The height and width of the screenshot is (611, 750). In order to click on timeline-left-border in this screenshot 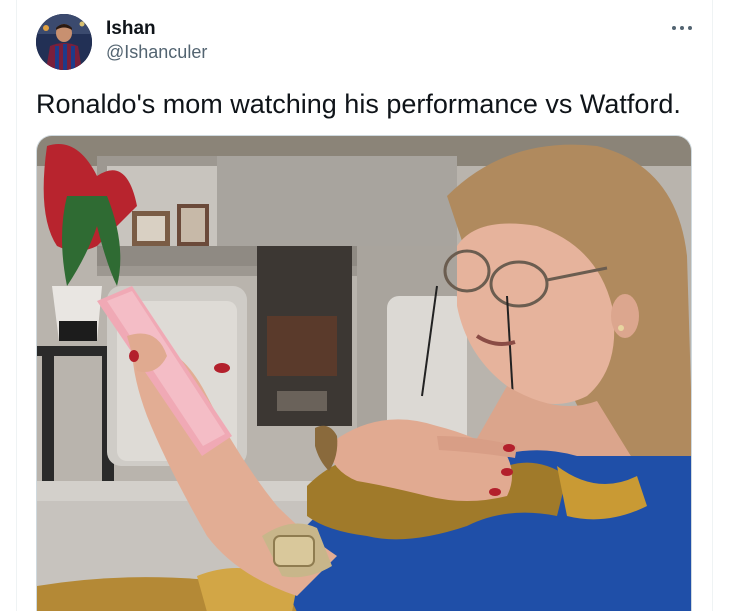, I will do `click(16, 305)`.